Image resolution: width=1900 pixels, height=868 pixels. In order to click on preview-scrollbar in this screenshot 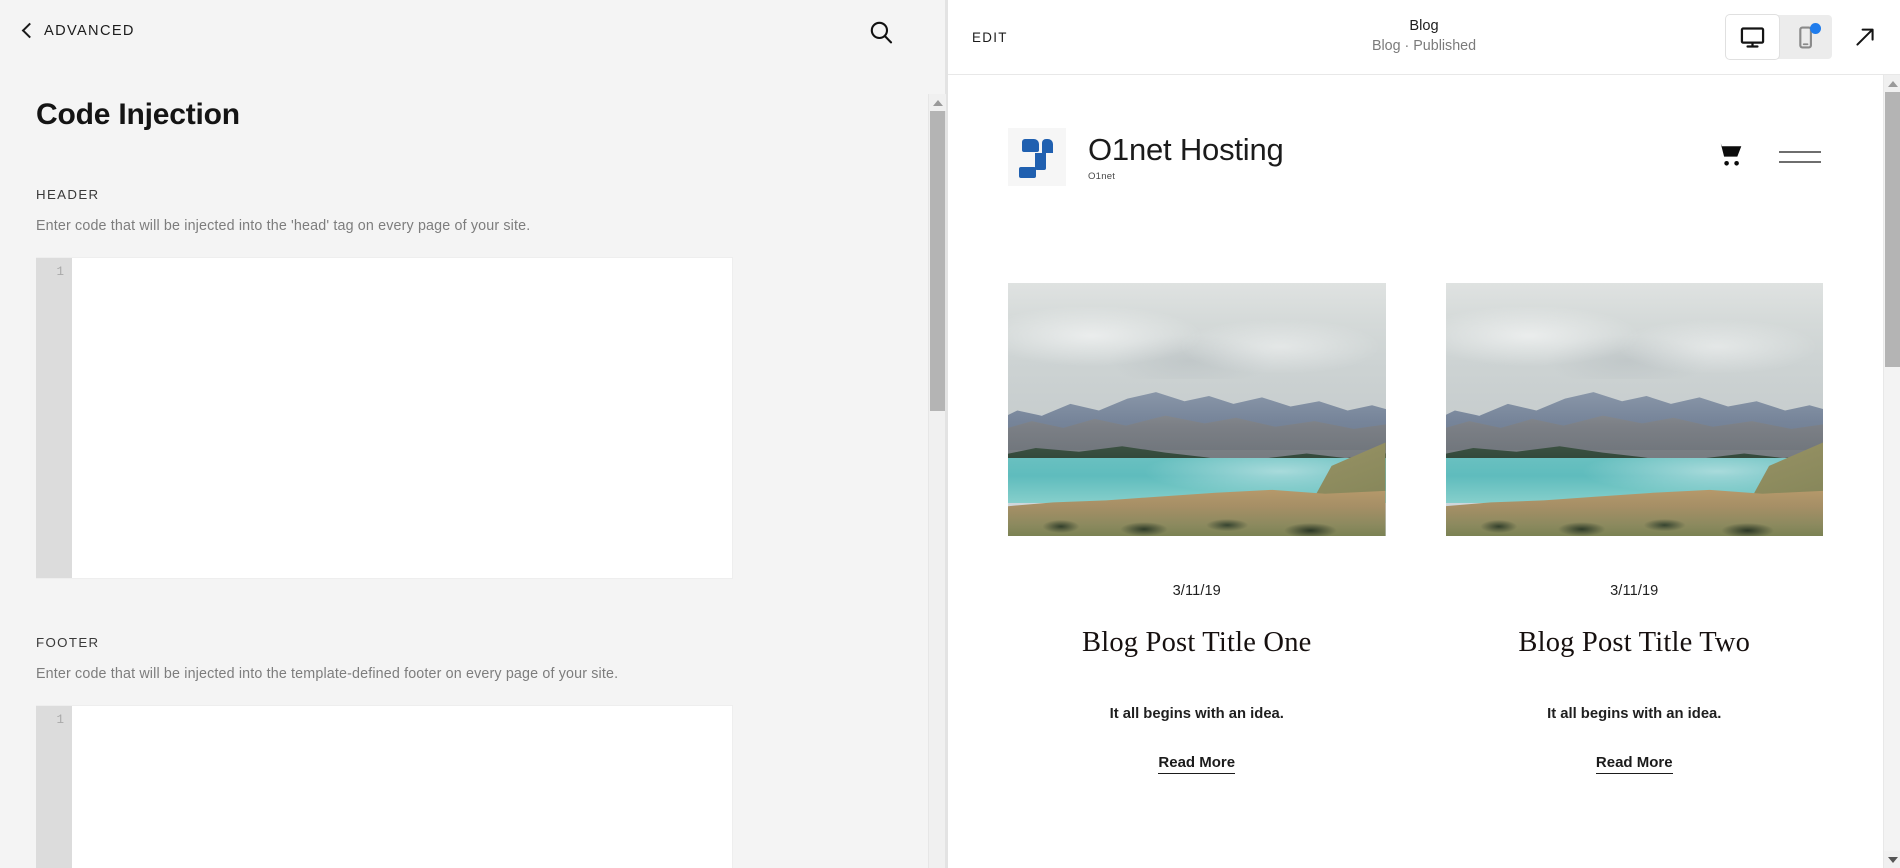, I will do `click(1891, 471)`.